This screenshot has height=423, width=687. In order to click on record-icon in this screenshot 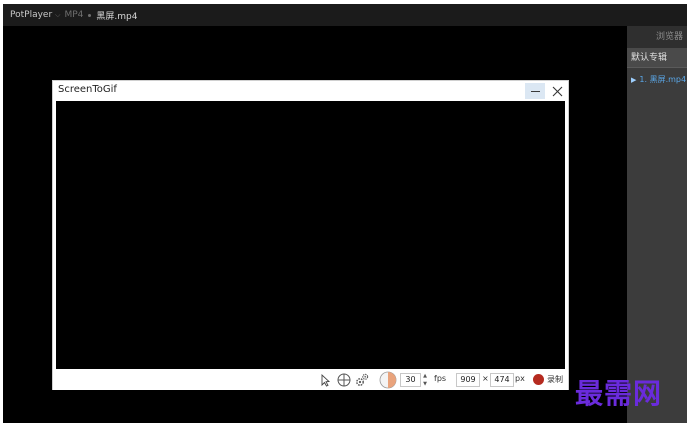, I will do `click(538, 379)`.